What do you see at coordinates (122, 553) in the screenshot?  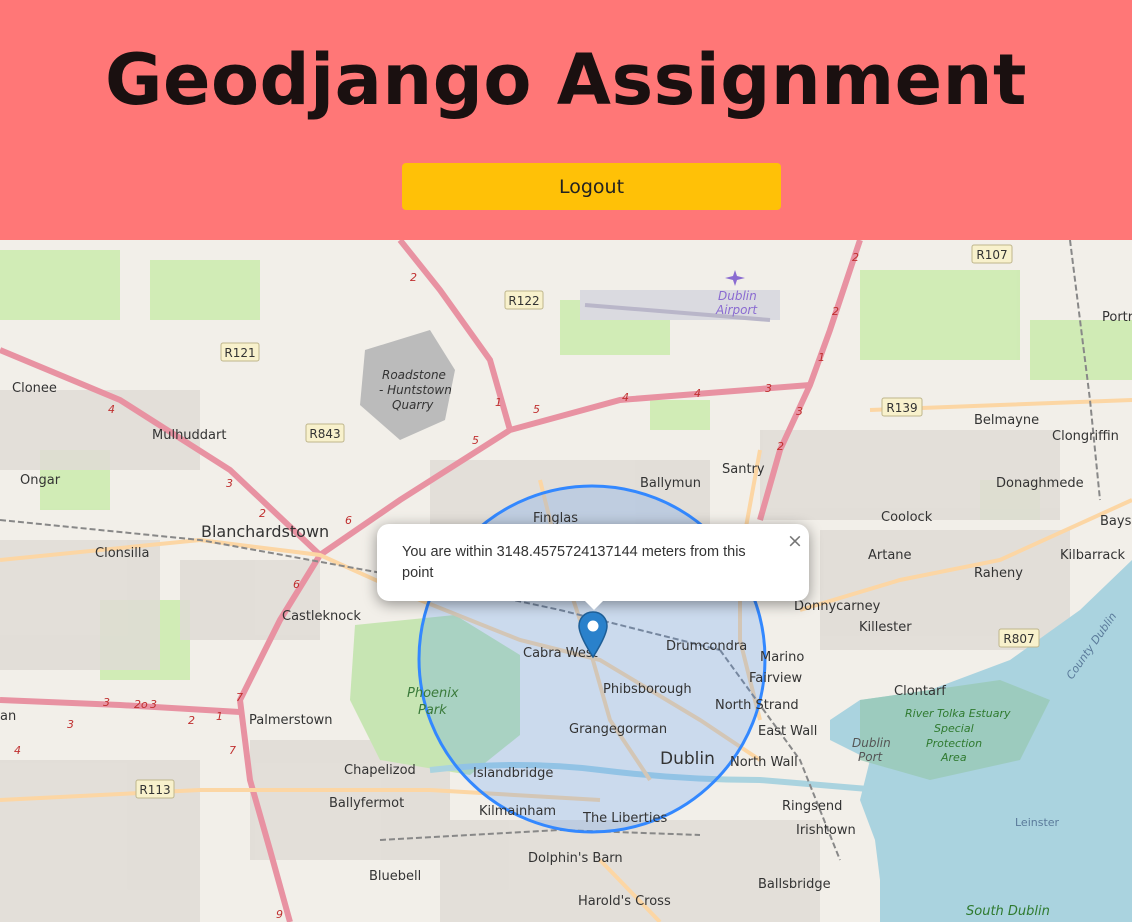 I see `place-label: Clonsilla` at bounding box center [122, 553].